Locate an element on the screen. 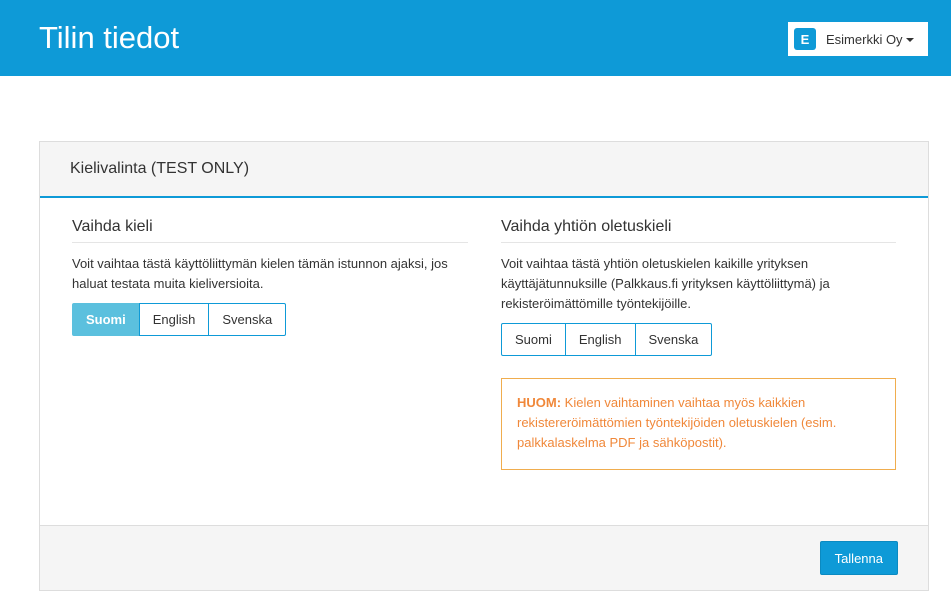 The height and width of the screenshot is (597, 951). company-dropdown: E Esimerkki Oy is located at coordinates (858, 39).